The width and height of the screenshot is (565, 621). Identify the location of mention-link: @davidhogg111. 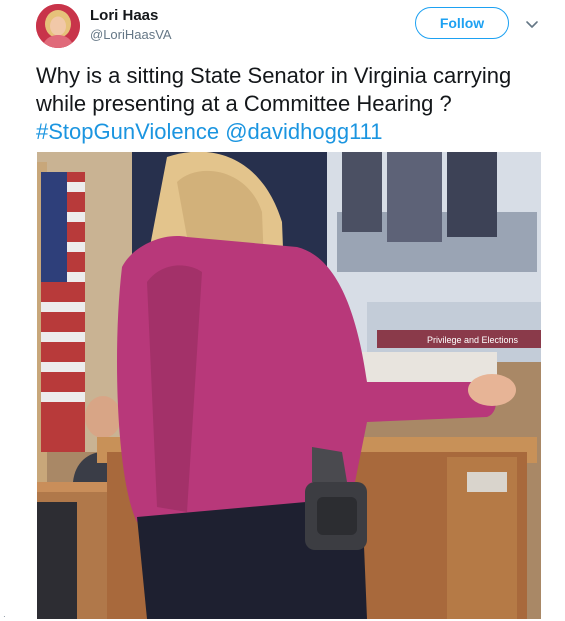
(303, 131).